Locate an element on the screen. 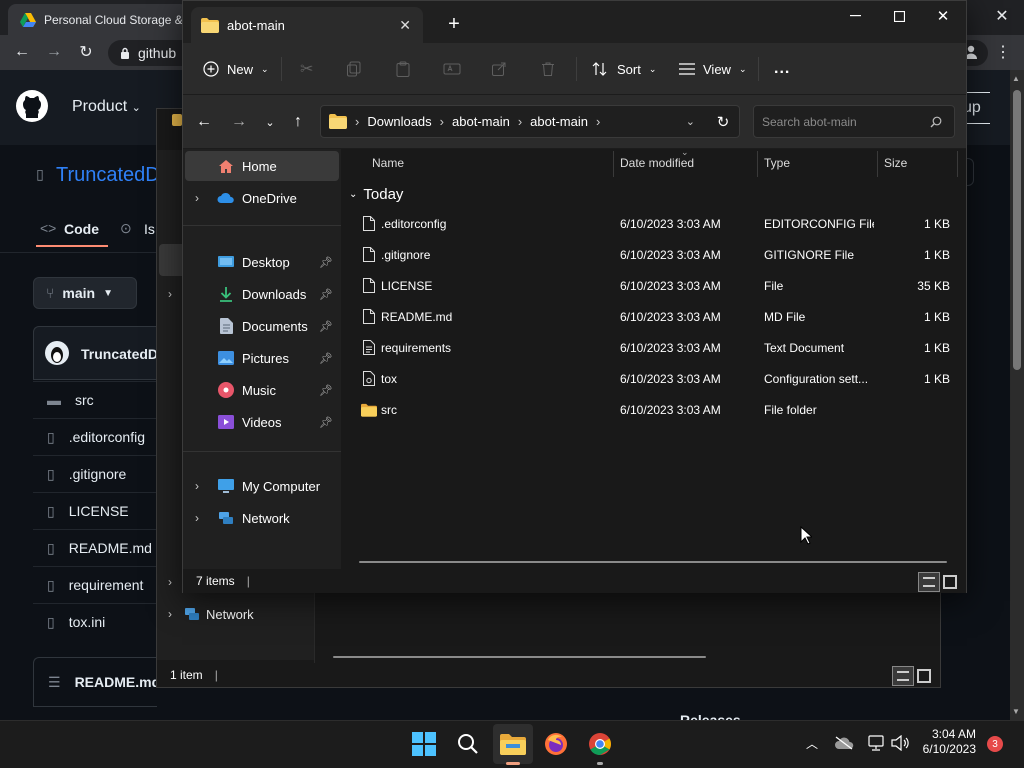 This screenshot has width=1024, height=768. group-header-today: ⌄ Today is located at coordinates (376, 194).